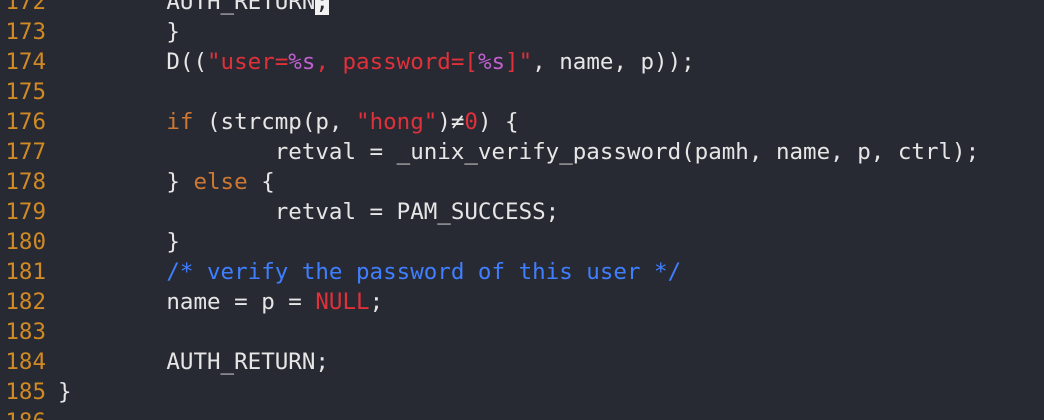 The height and width of the screenshot is (420, 1044). Describe the element at coordinates (25, 32) in the screenshot. I see `line-number: 173` at that location.